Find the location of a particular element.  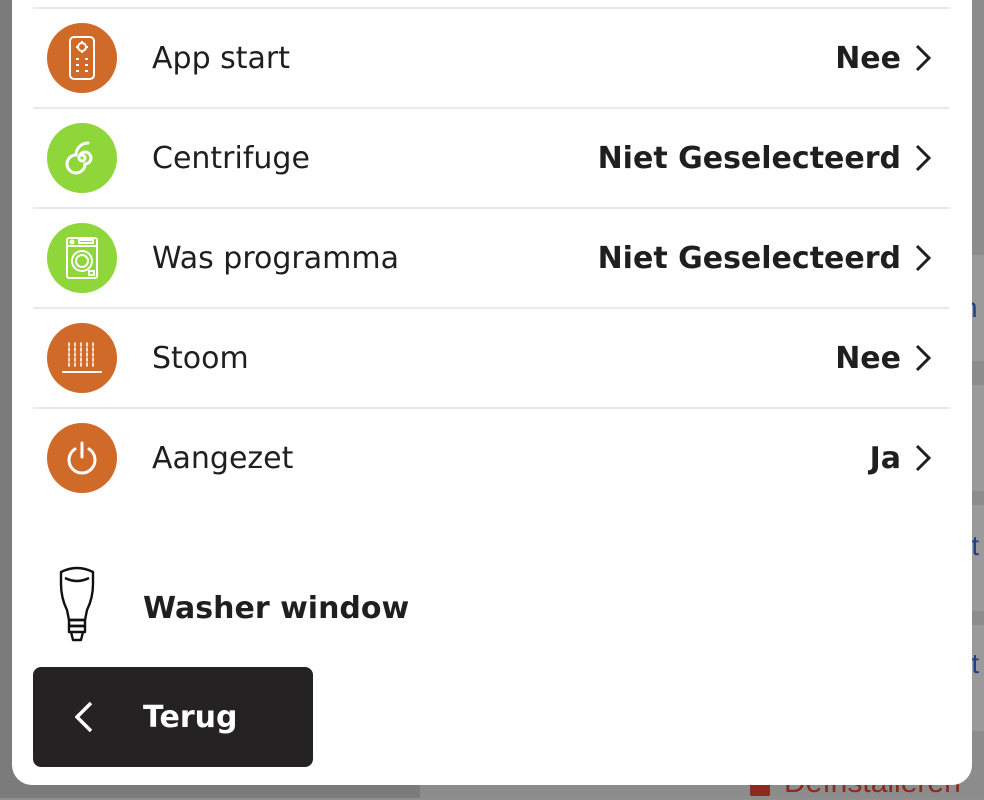

lightbulb-icon is located at coordinates (77, 608).